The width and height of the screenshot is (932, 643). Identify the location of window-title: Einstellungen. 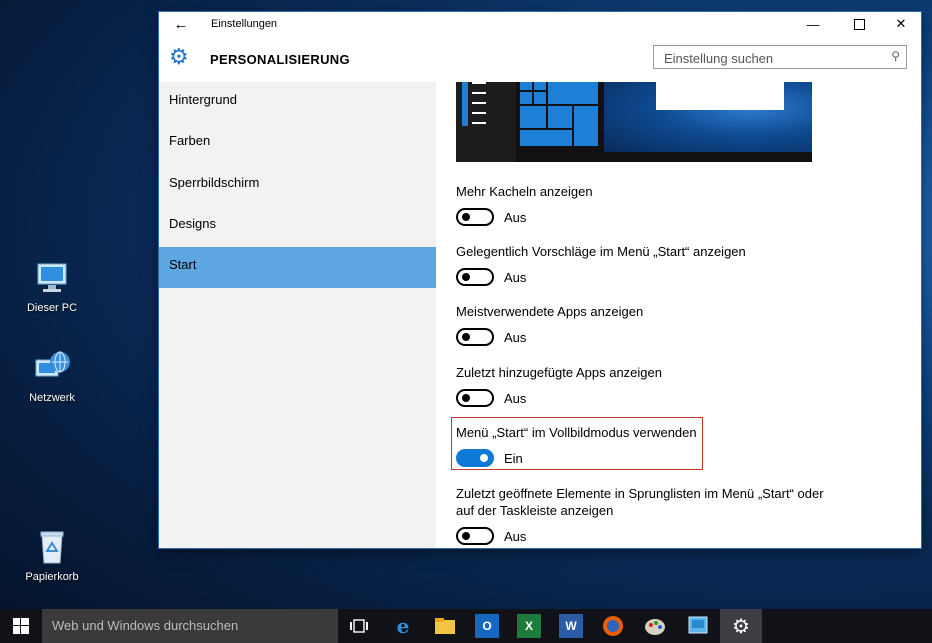
(244, 24).